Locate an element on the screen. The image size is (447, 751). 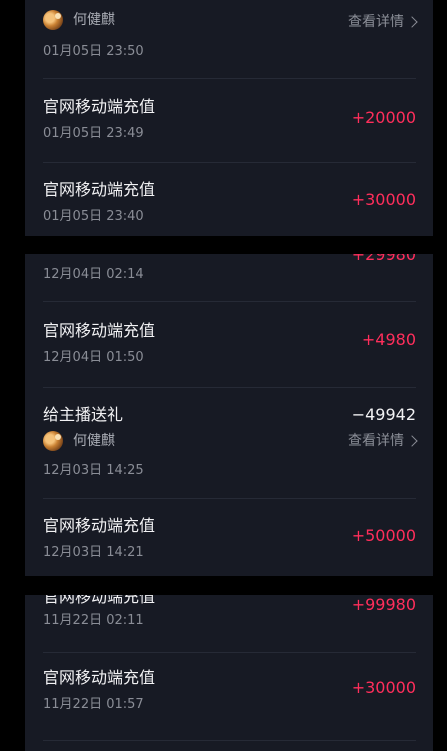
transaction-amount: +99980 is located at coordinates (383, 604).